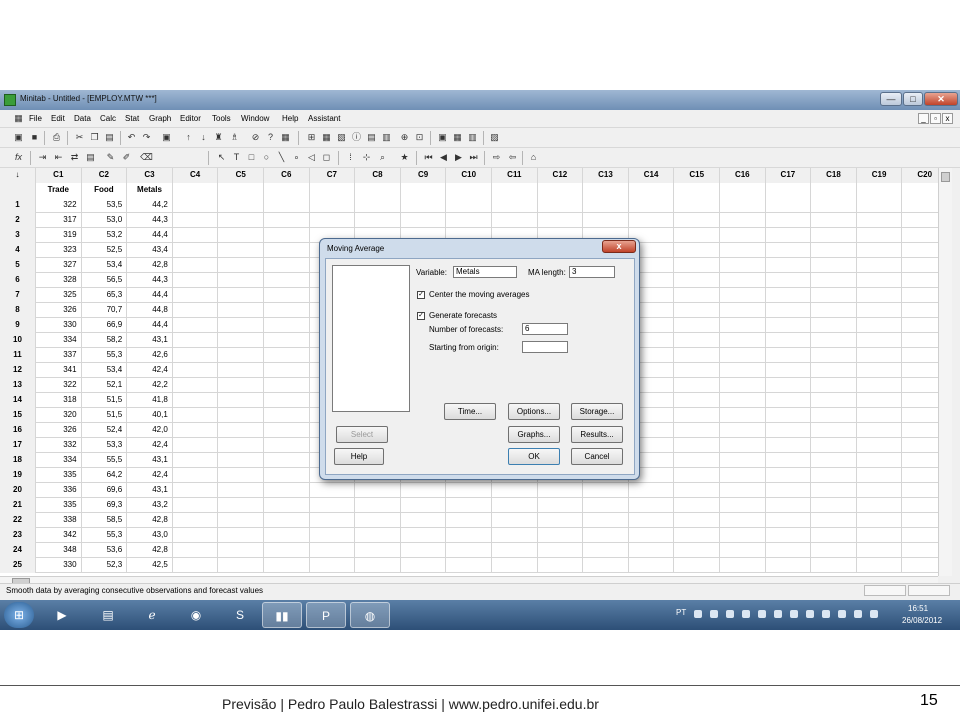  I want to click on language-indicator: PT, so click(681, 612).